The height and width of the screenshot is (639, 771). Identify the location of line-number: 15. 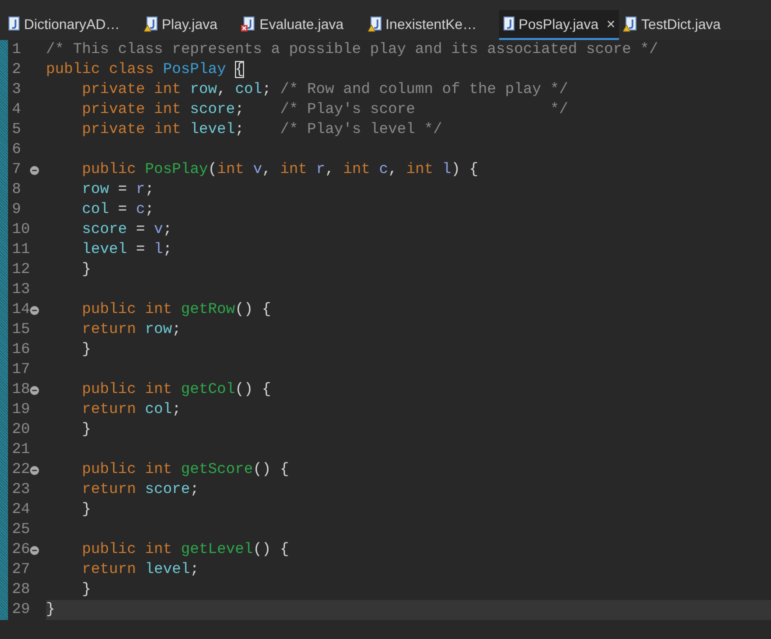
(20, 330).